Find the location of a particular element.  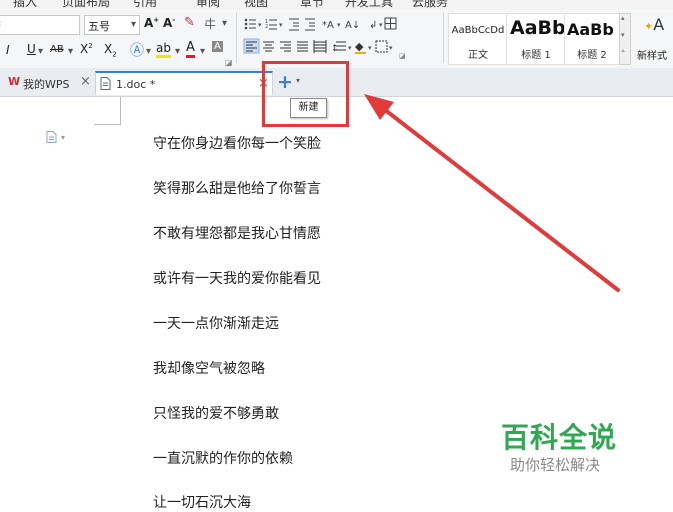

char-shading-icon: A is located at coordinates (217, 46).